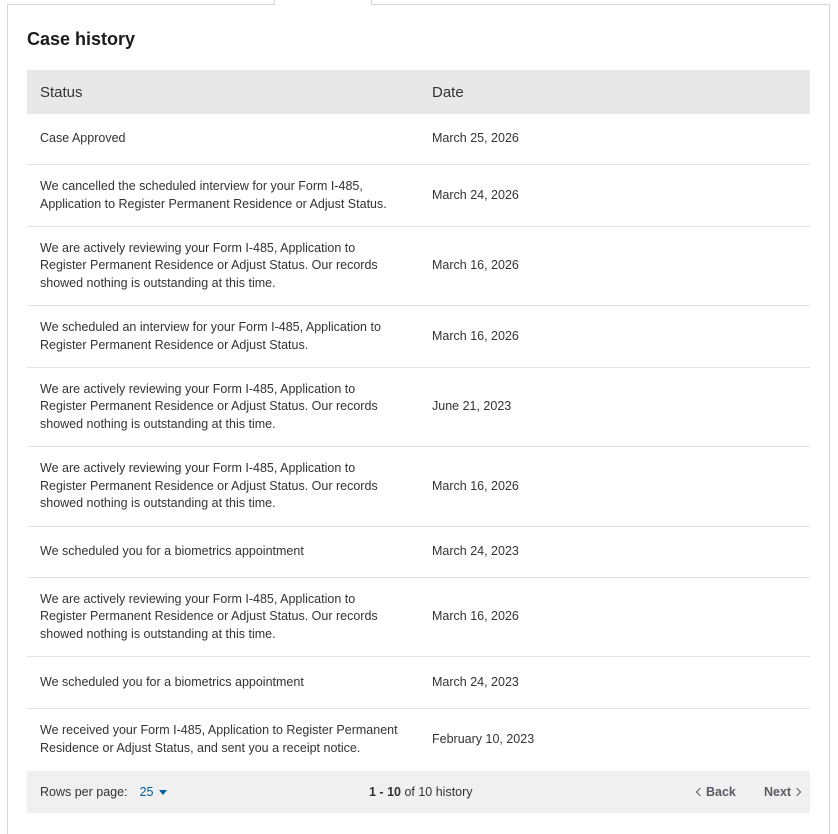 This screenshot has height=834, width=838. What do you see at coordinates (418, 139) in the screenshot?
I see `table-row: Case Approved March 25, 2026` at bounding box center [418, 139].